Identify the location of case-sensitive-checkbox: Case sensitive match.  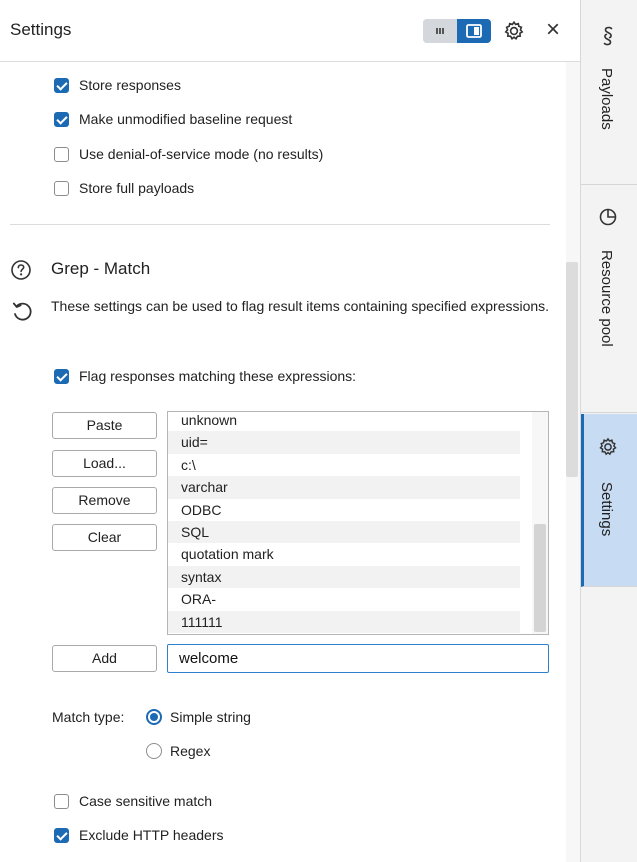
(133, 801).